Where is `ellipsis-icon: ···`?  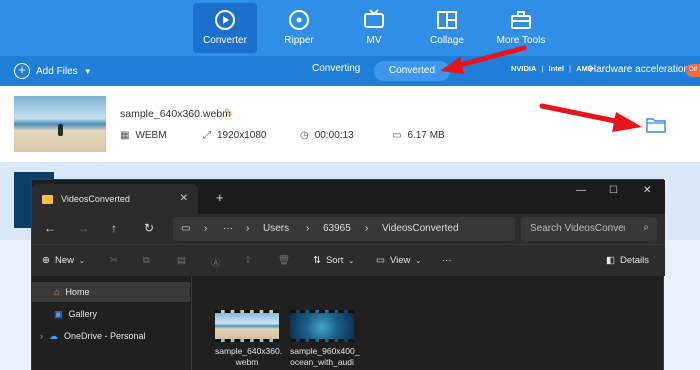 ellipsis-icon: ··· is located at coordinates (228, 228).